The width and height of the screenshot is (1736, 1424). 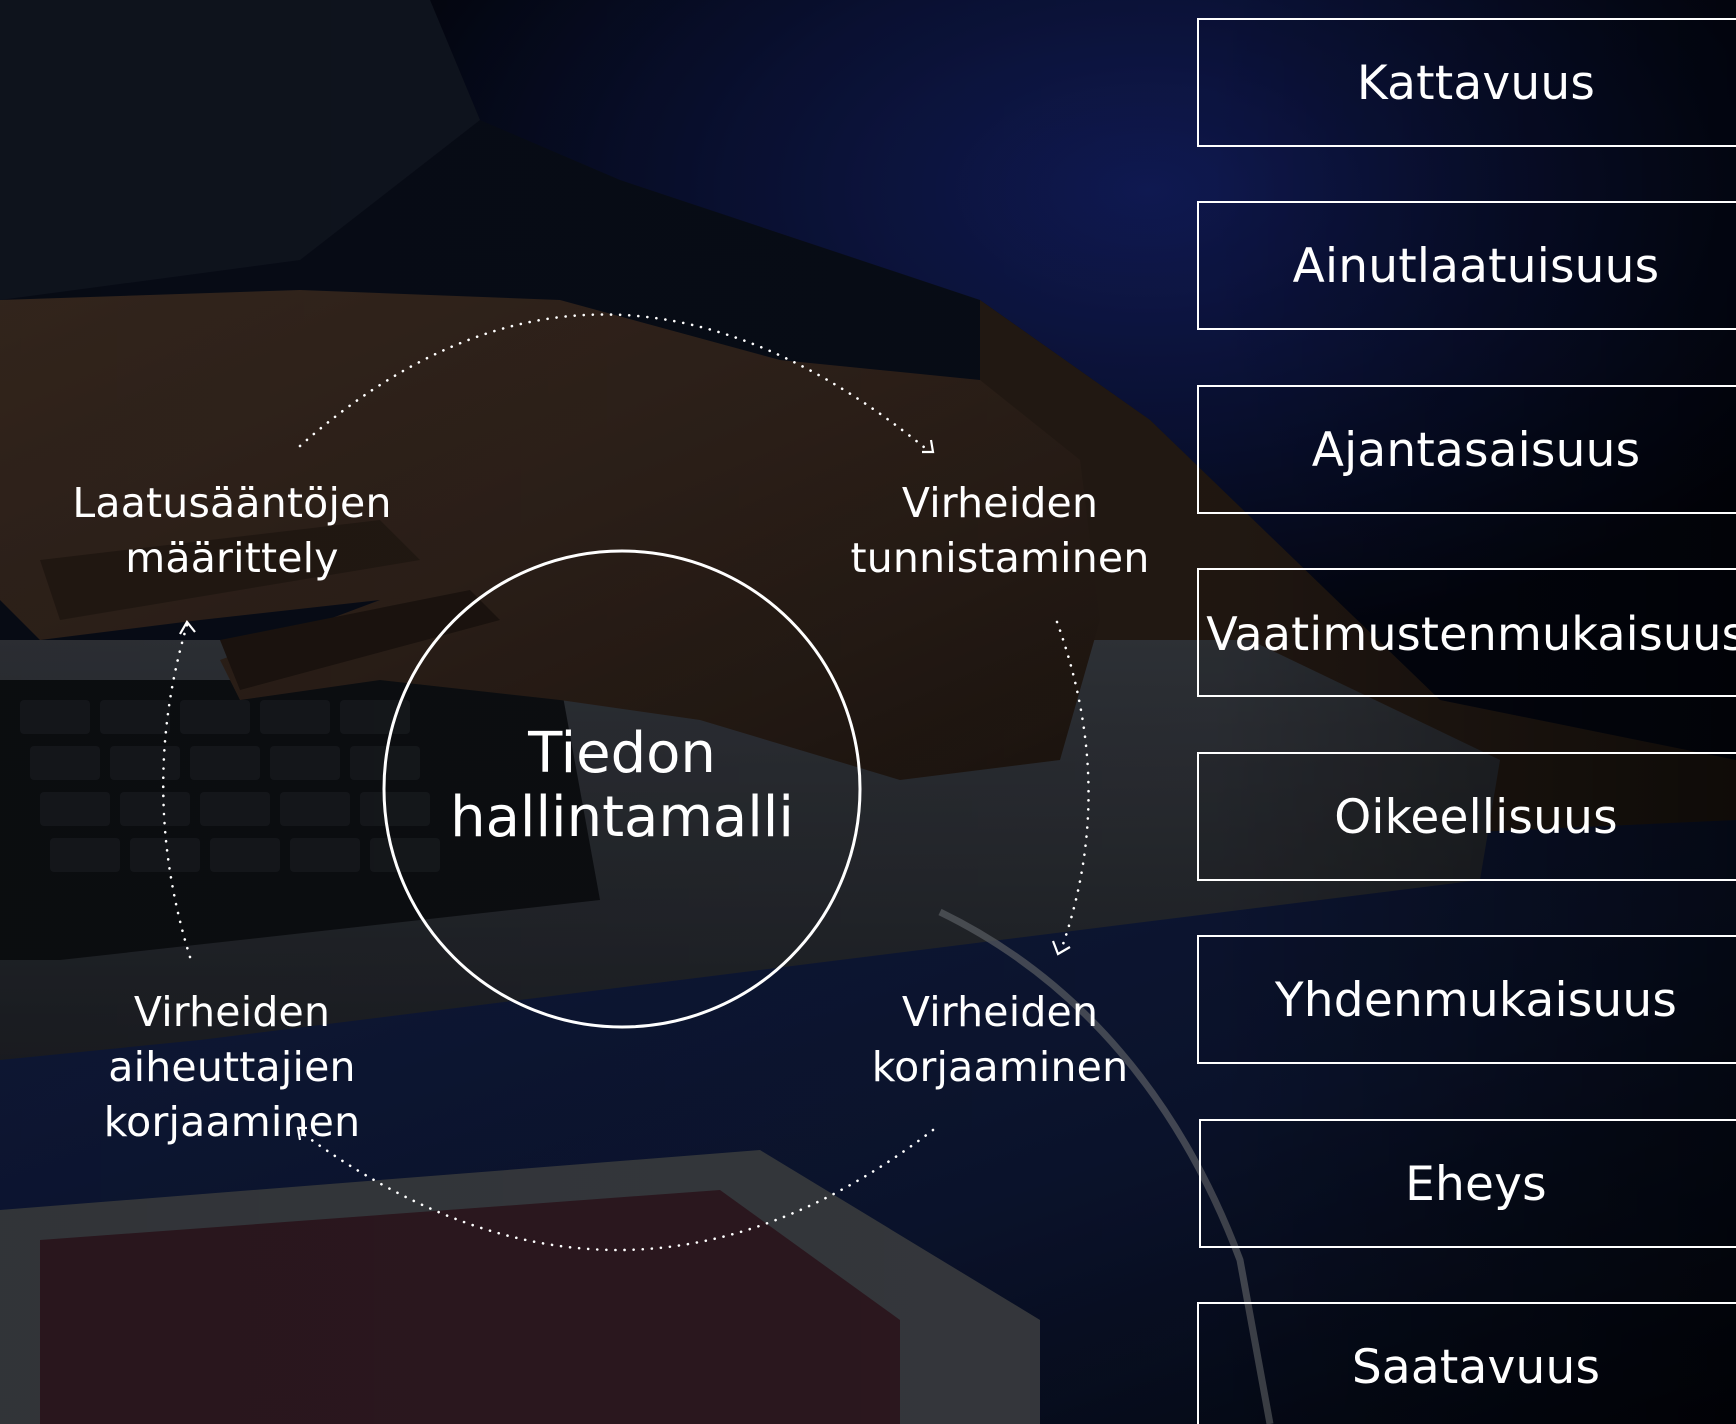 I want to click on dimension-label: Yhdenmukaisuus, so click(x=1476, y=1000).